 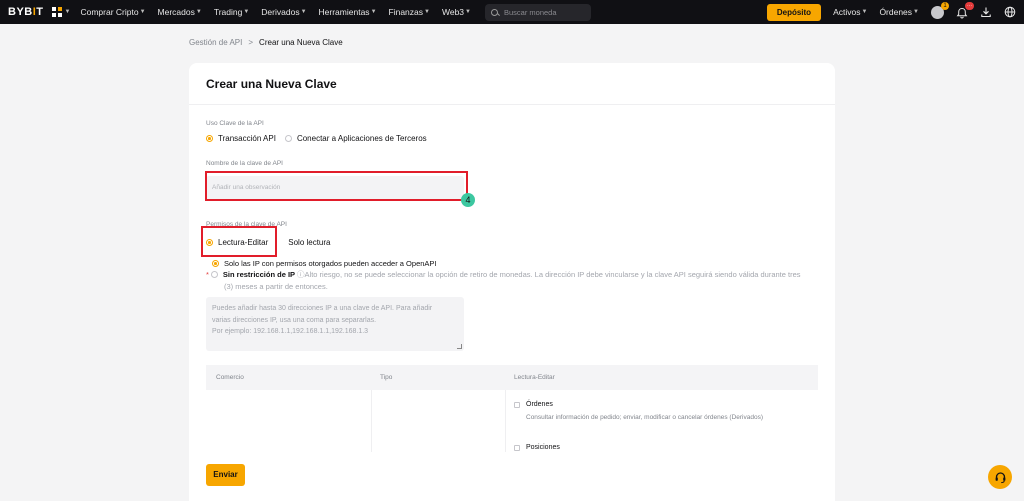 I want to click on avatar: 1, so click(x=940, y=10).